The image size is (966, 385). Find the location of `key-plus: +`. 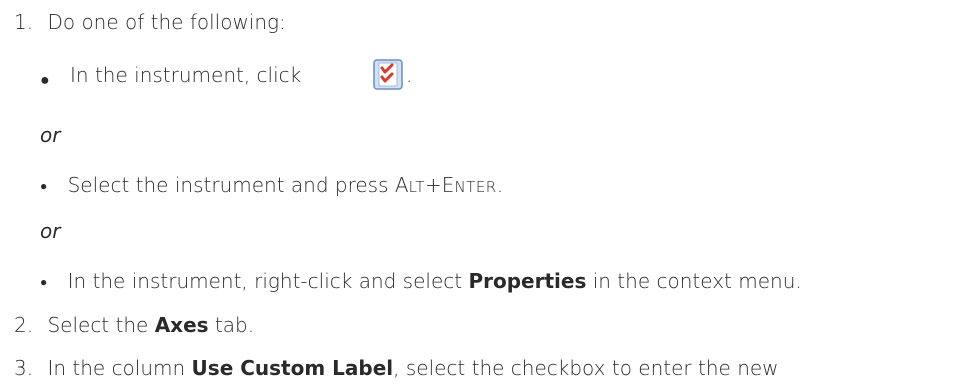

key-plus: + is located at coordinates (433, 185).